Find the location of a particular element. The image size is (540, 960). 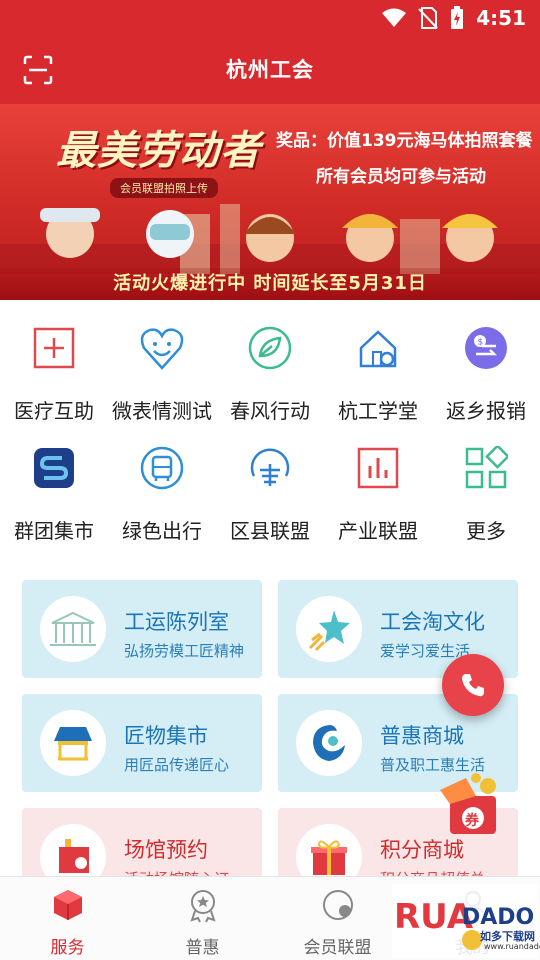

house-icon is located at coordinates (378, 349).